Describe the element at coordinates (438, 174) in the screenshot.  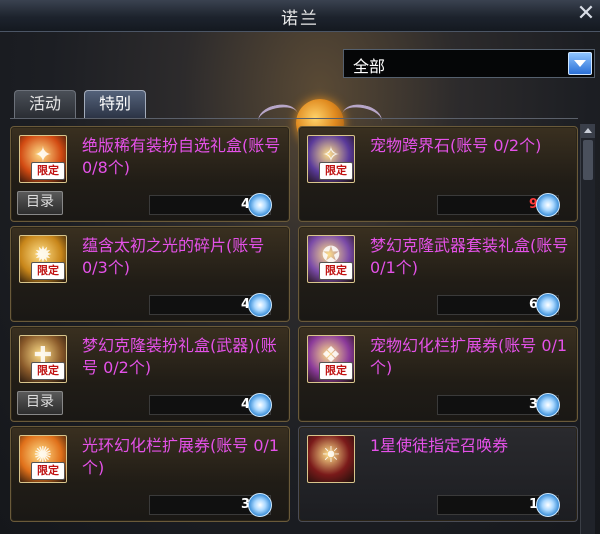
I see `item-card: ✧ 限定 宠物跨界石(账号 0/2个) 9` at that location.